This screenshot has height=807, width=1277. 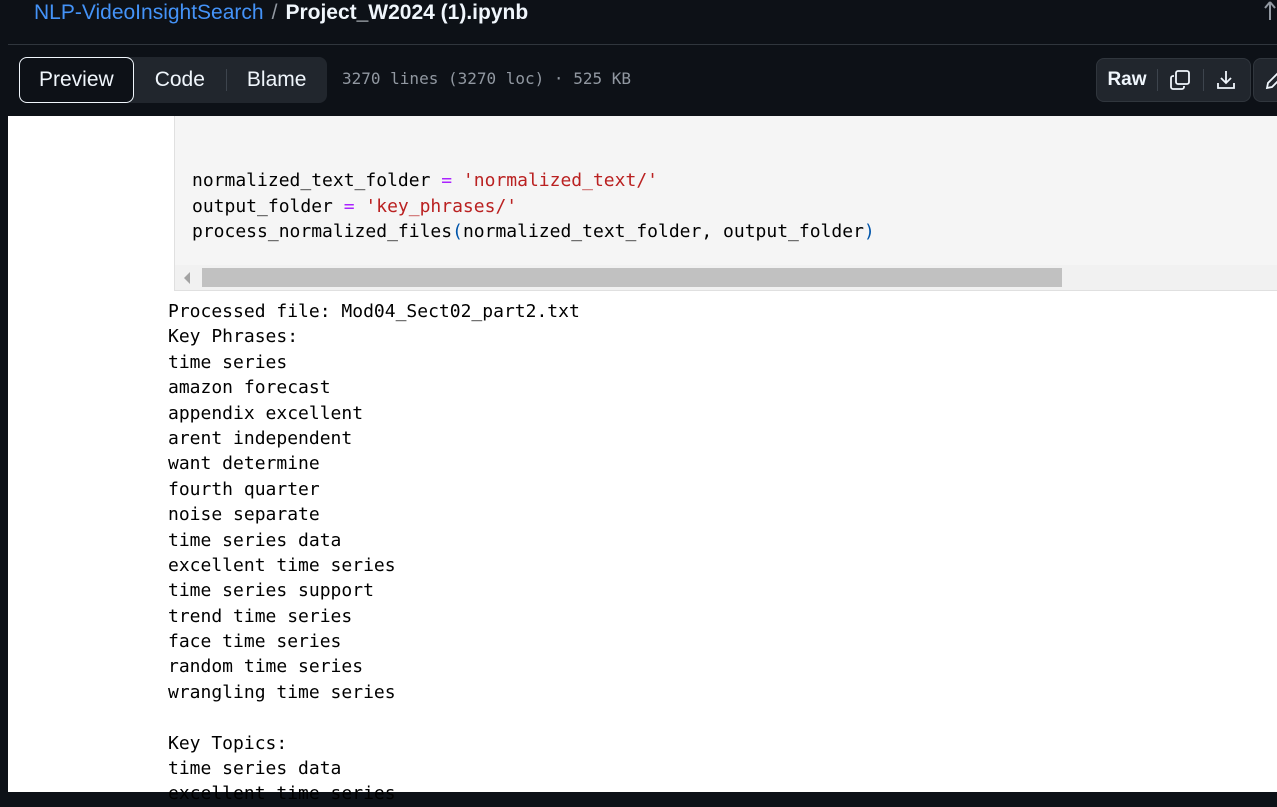 I want to click on output-line: amazon forecast, so click(x=249, y=388).